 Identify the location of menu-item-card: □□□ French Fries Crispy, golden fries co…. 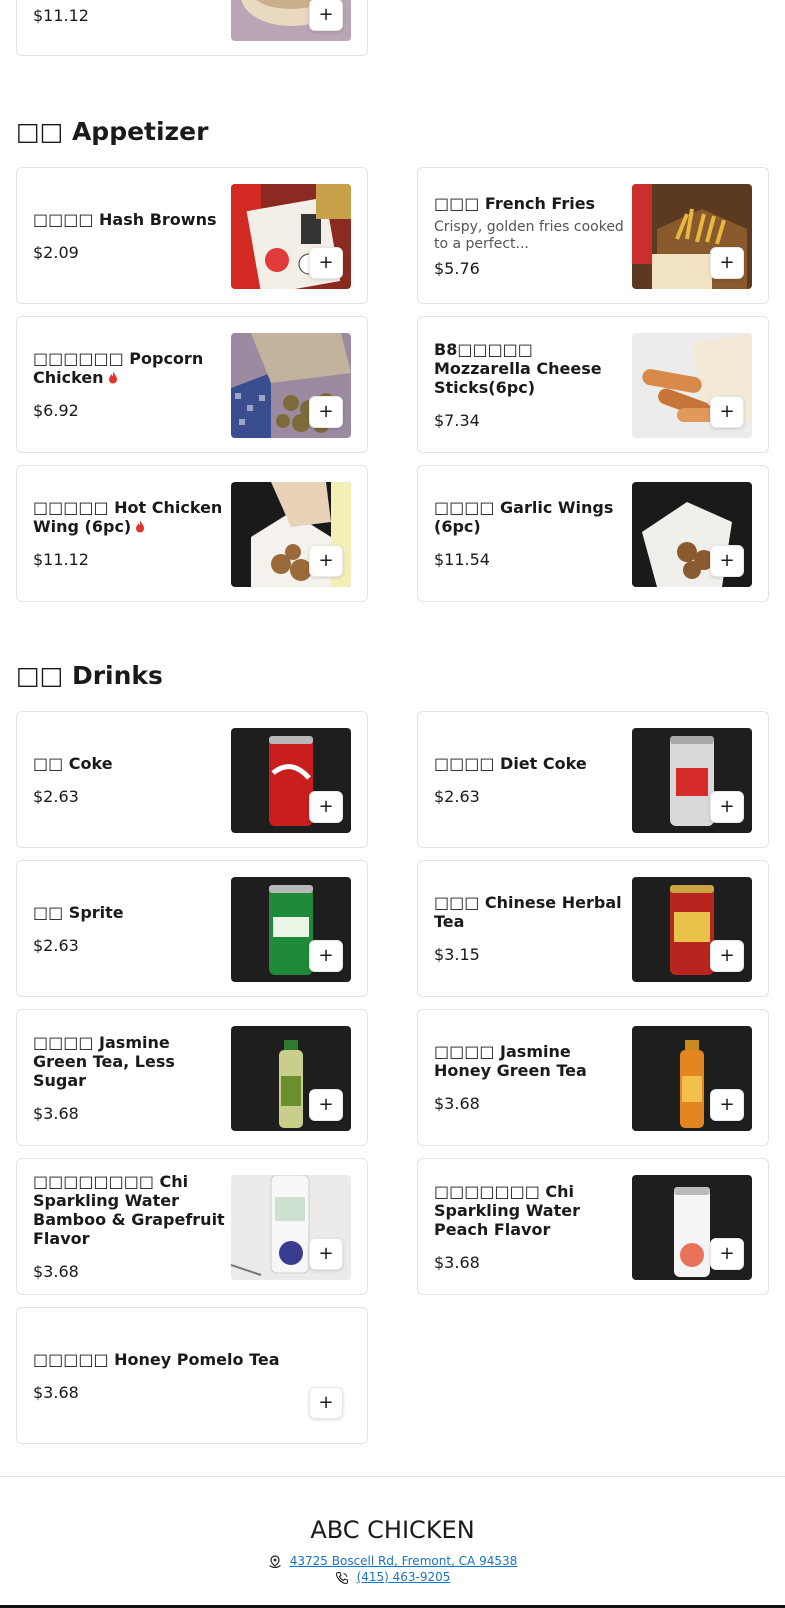
(593, 235).